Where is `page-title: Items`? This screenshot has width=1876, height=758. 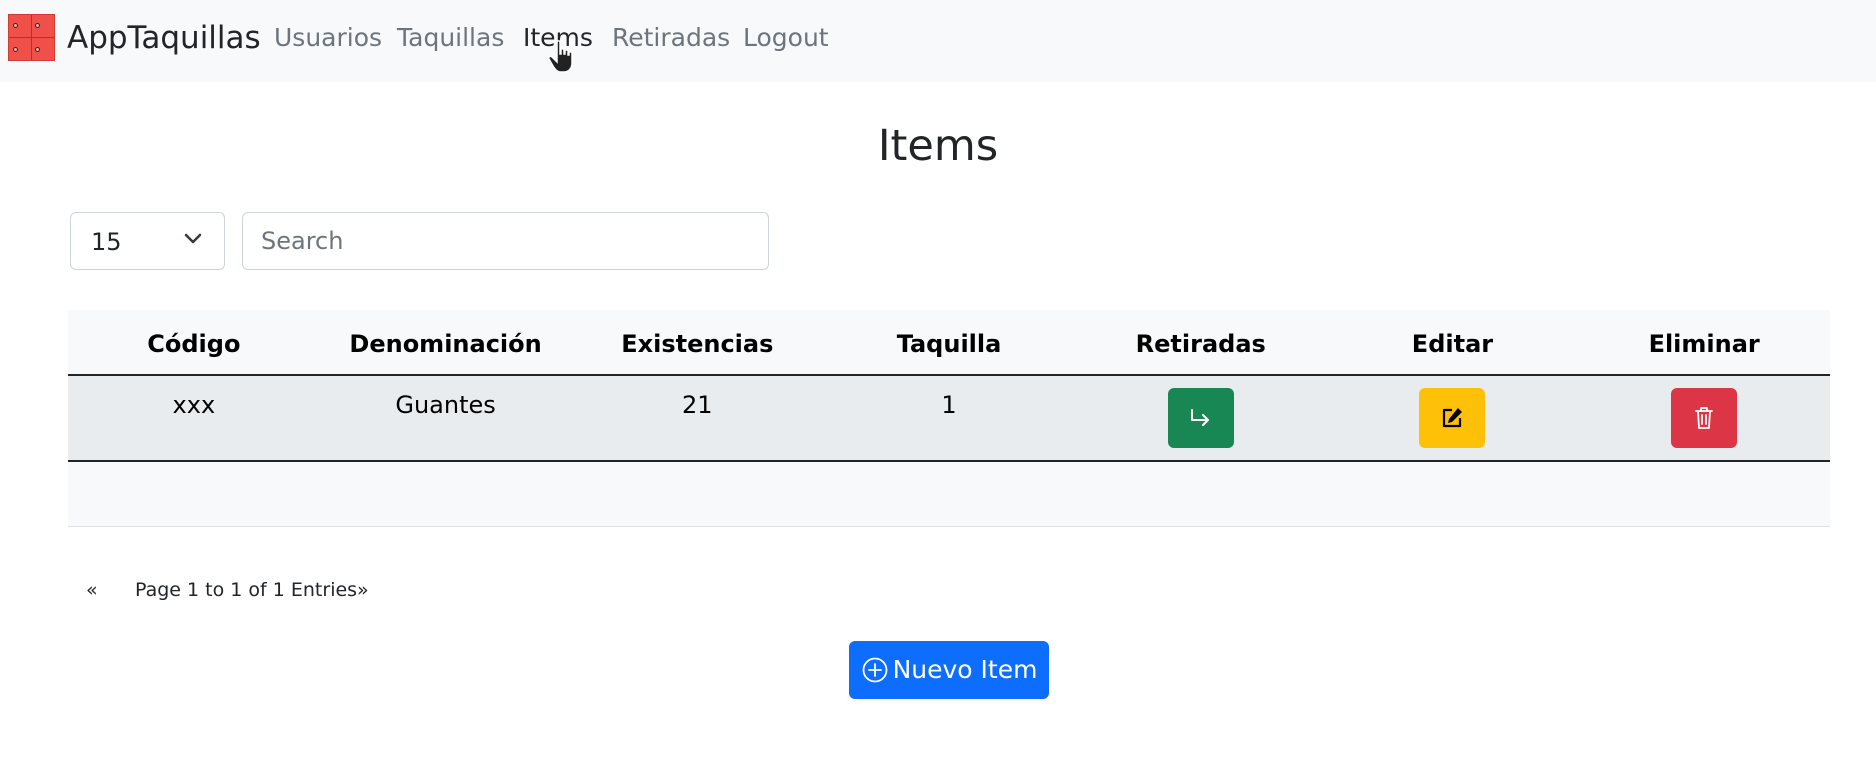
page-title: Items is located at coordinates (938, 146).